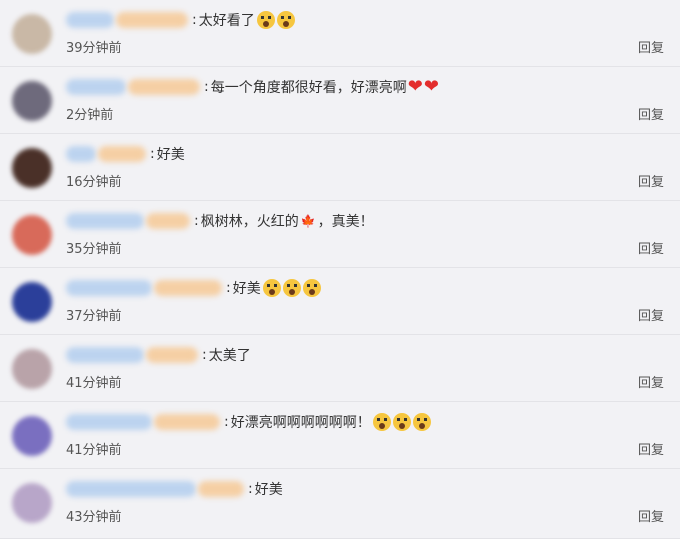 The width and height of the screenshot is (680, 539). What do you see at coordinates (249, 222) in the screenshot?
I see `comment-text: 枫树林，火红的` at bounding box center [249, 222].